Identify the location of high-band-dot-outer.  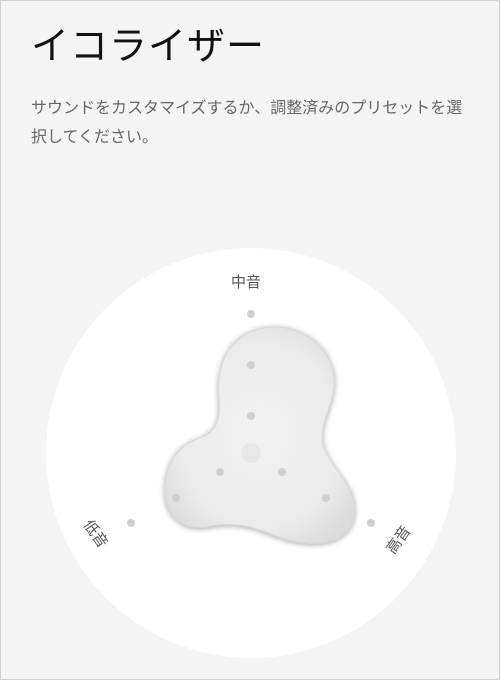
(371, 523).